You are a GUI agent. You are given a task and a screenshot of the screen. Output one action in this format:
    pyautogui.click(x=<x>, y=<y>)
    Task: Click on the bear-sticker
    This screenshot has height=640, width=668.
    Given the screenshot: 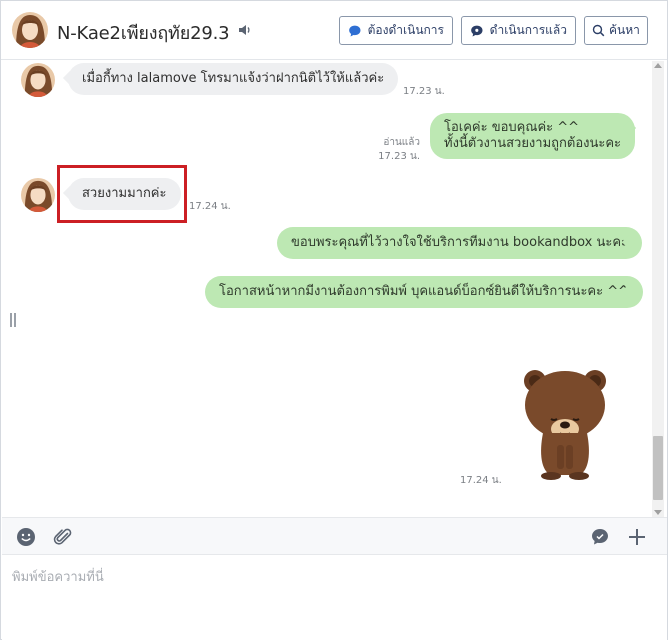 What is the action you would take?
    pyautogui.click(x=565, y=422)
    